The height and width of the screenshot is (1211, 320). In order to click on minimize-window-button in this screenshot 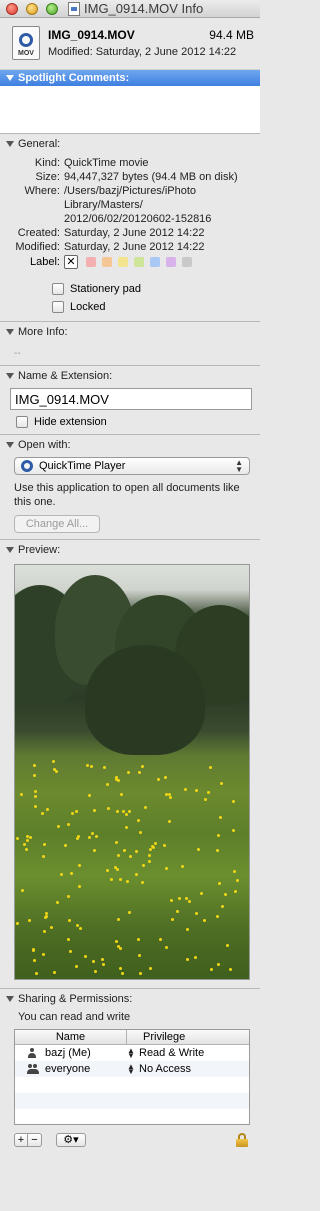, I will do `click(32, 9)`.